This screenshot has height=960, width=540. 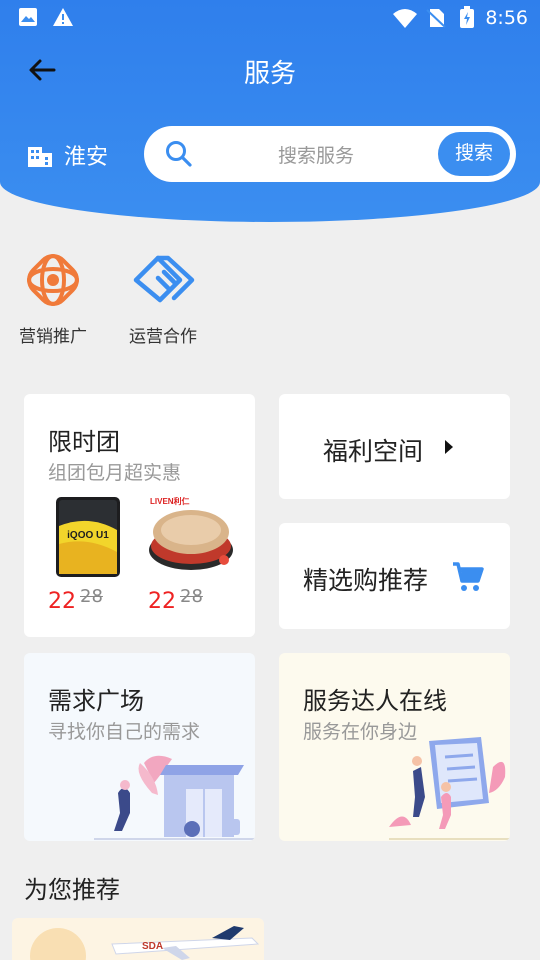 I want to click on cart-icon, so click(x=468, y=576).